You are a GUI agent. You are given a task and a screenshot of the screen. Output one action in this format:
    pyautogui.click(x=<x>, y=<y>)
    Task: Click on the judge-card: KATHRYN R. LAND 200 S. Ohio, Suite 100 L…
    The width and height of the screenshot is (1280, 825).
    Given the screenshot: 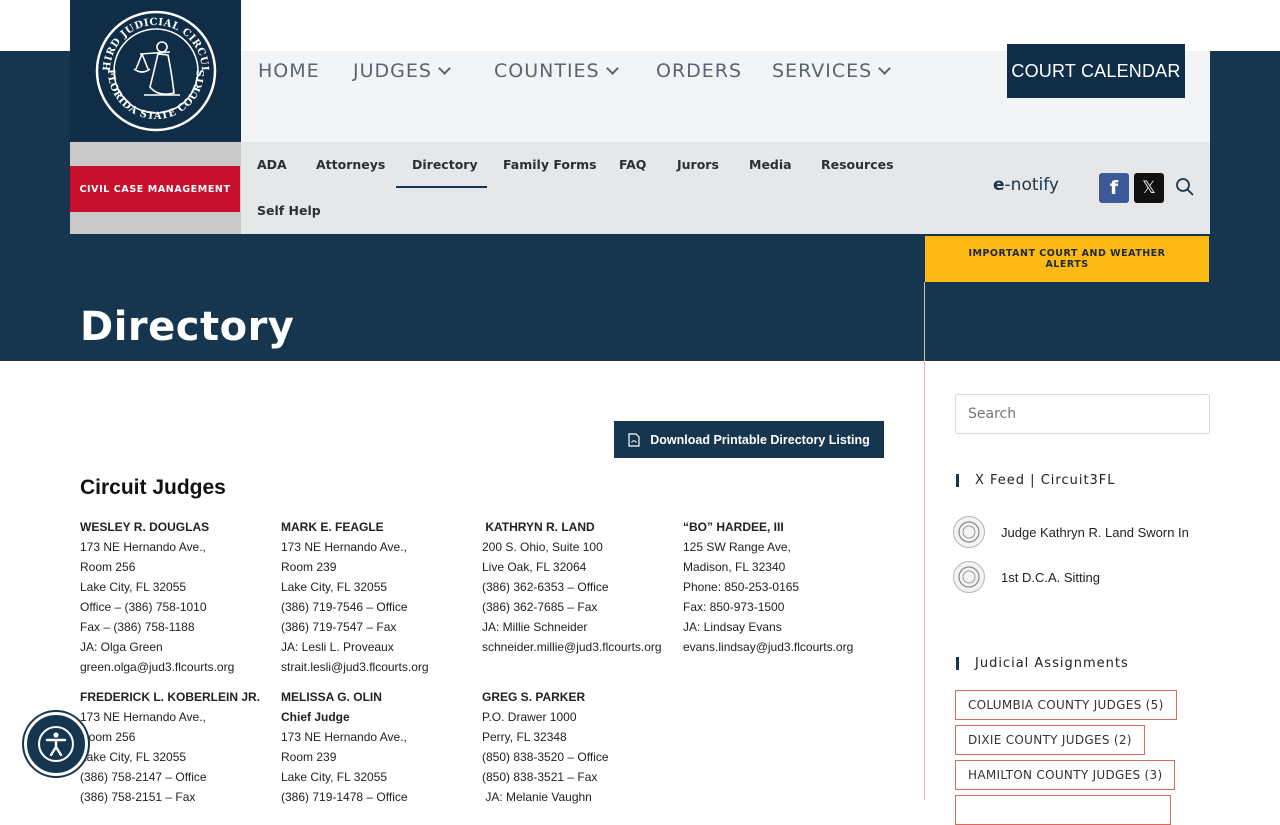 What is the action you would take?
    pyautogui.click(x=580, y=587)
    